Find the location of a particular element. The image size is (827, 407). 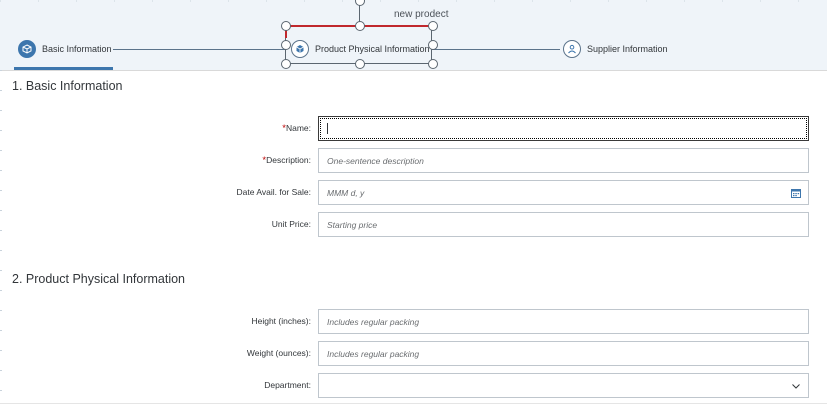

step-supplier-information: Supplier Information is located at coordinates (615, 49).